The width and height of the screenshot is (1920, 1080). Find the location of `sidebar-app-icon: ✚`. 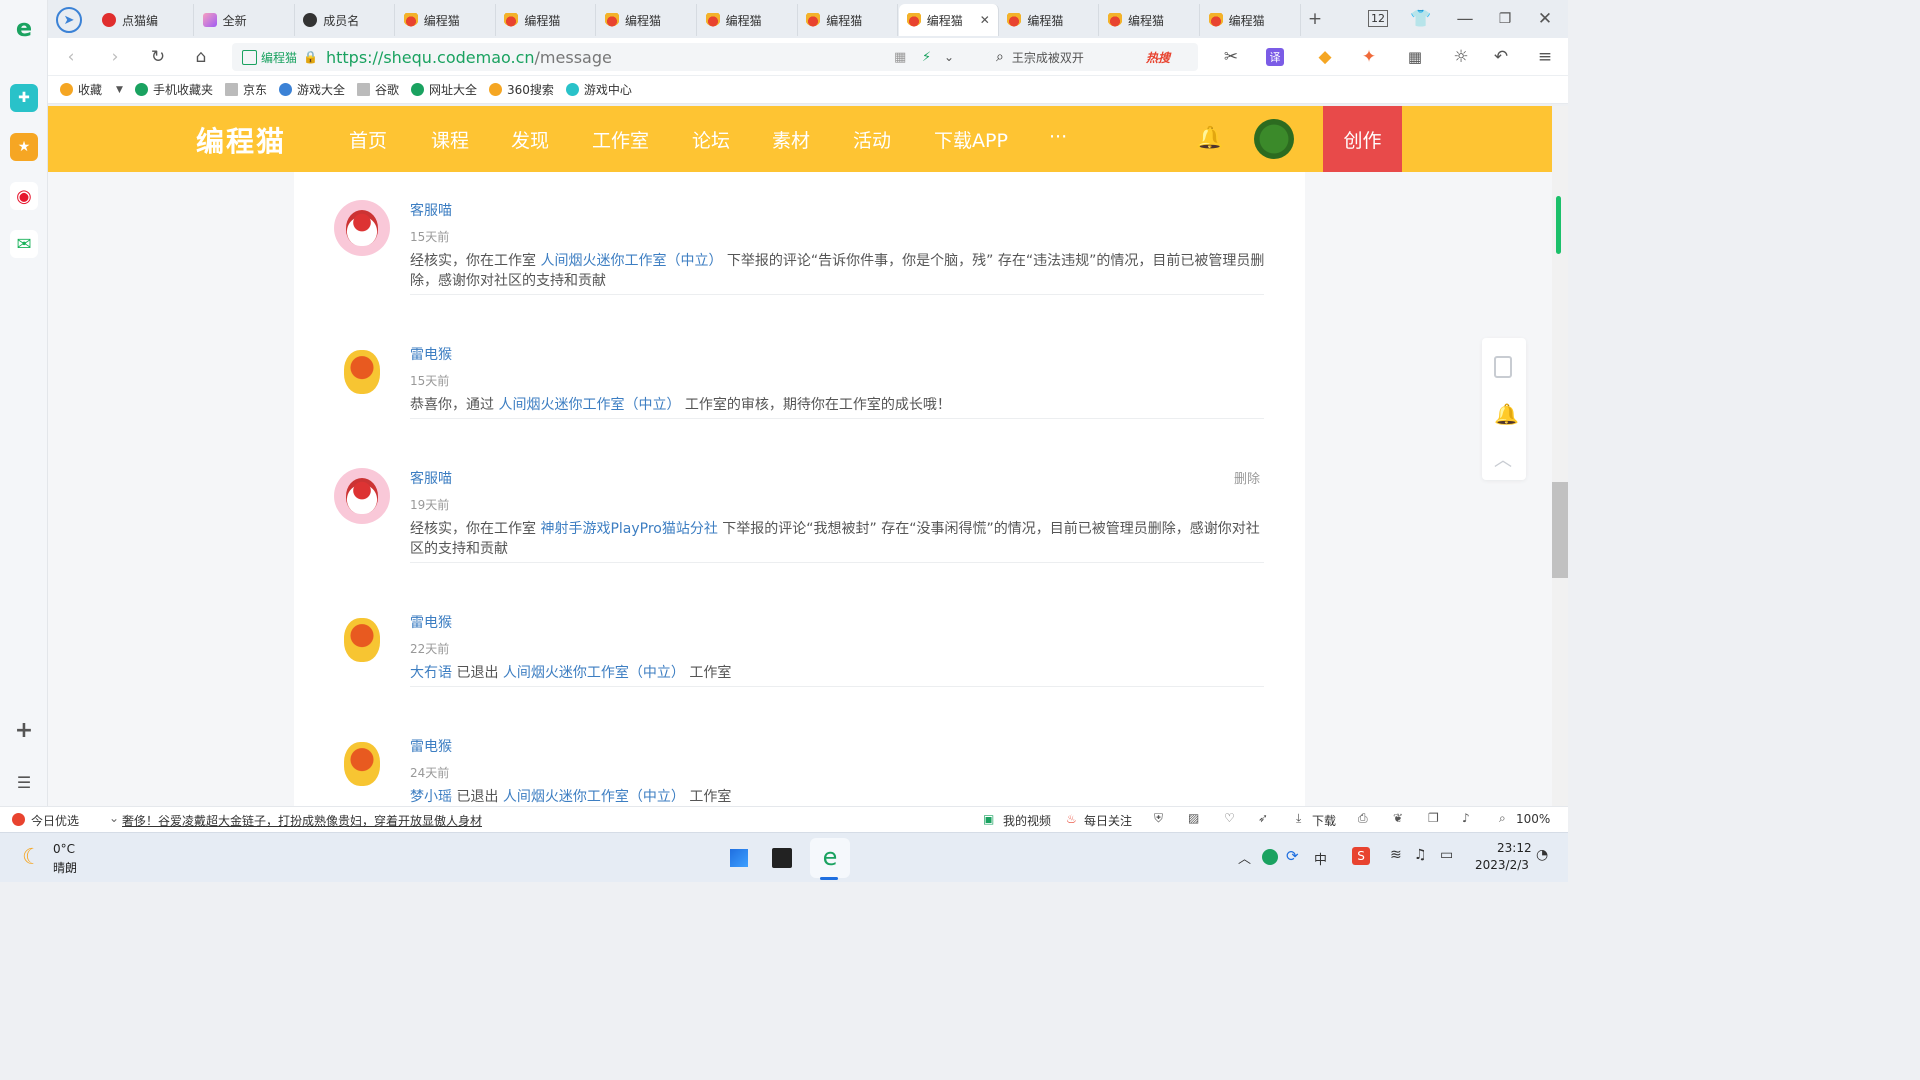

sidebar-app-icon: ✚ is located at coordinates (24, 98).